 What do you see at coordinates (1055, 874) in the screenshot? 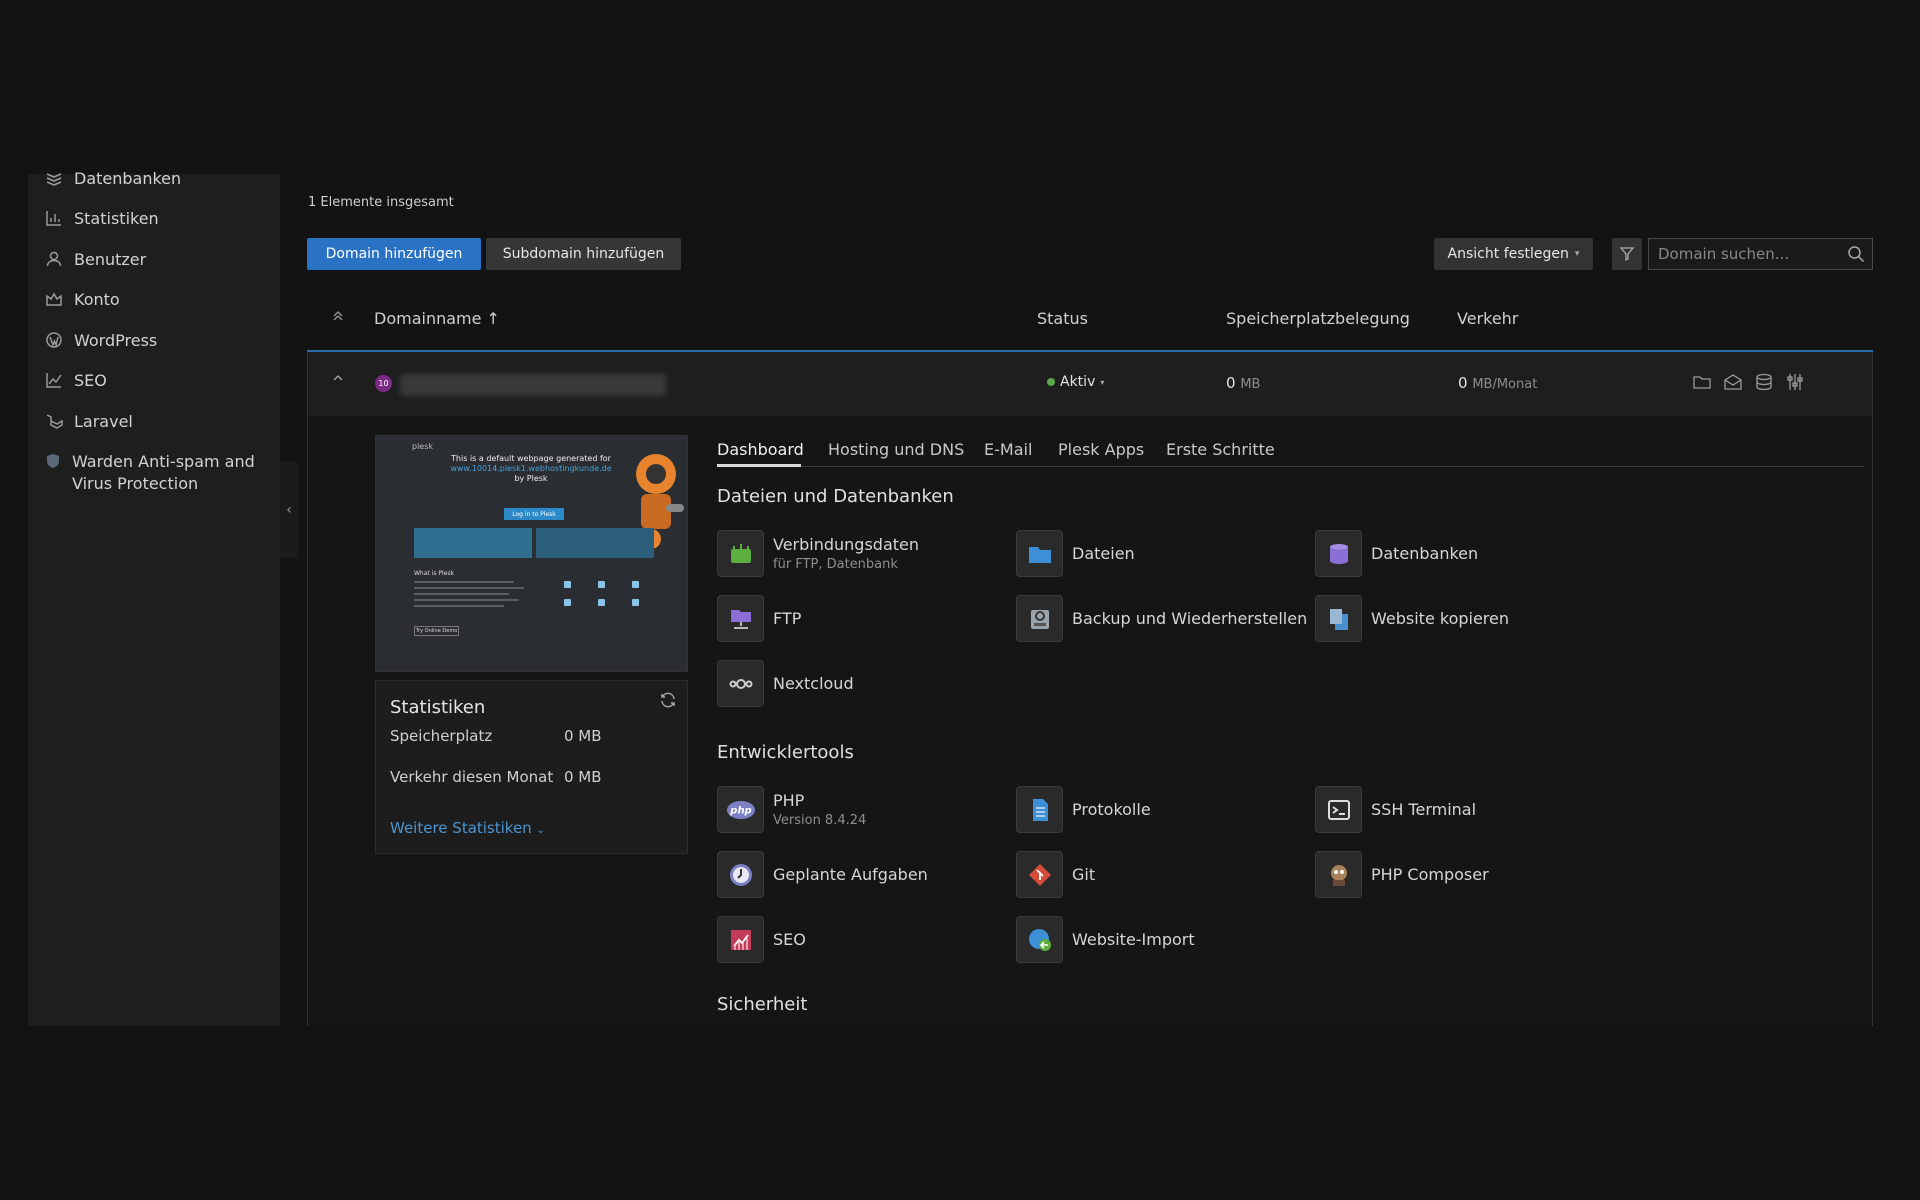
I see `tool-git: Git` at bounding box center [1055, 874].